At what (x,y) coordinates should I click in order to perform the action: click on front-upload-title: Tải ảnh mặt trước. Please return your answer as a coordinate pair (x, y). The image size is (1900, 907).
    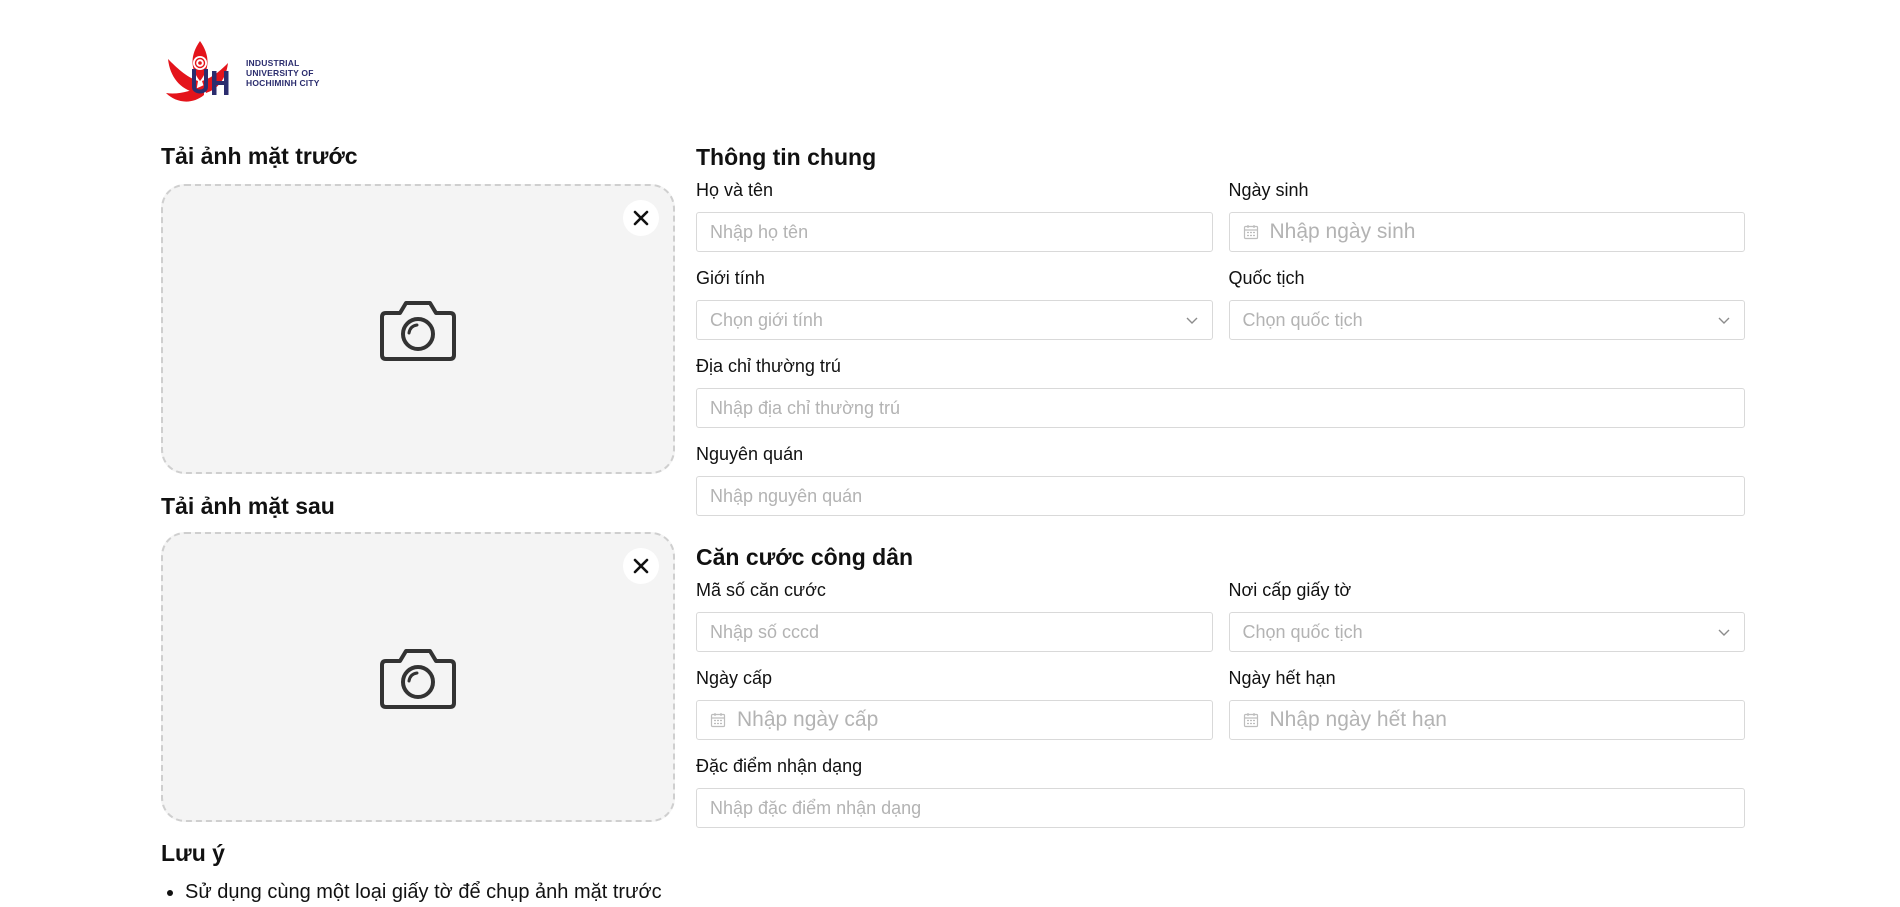
    Looking at the image, I should click on (259, 155).